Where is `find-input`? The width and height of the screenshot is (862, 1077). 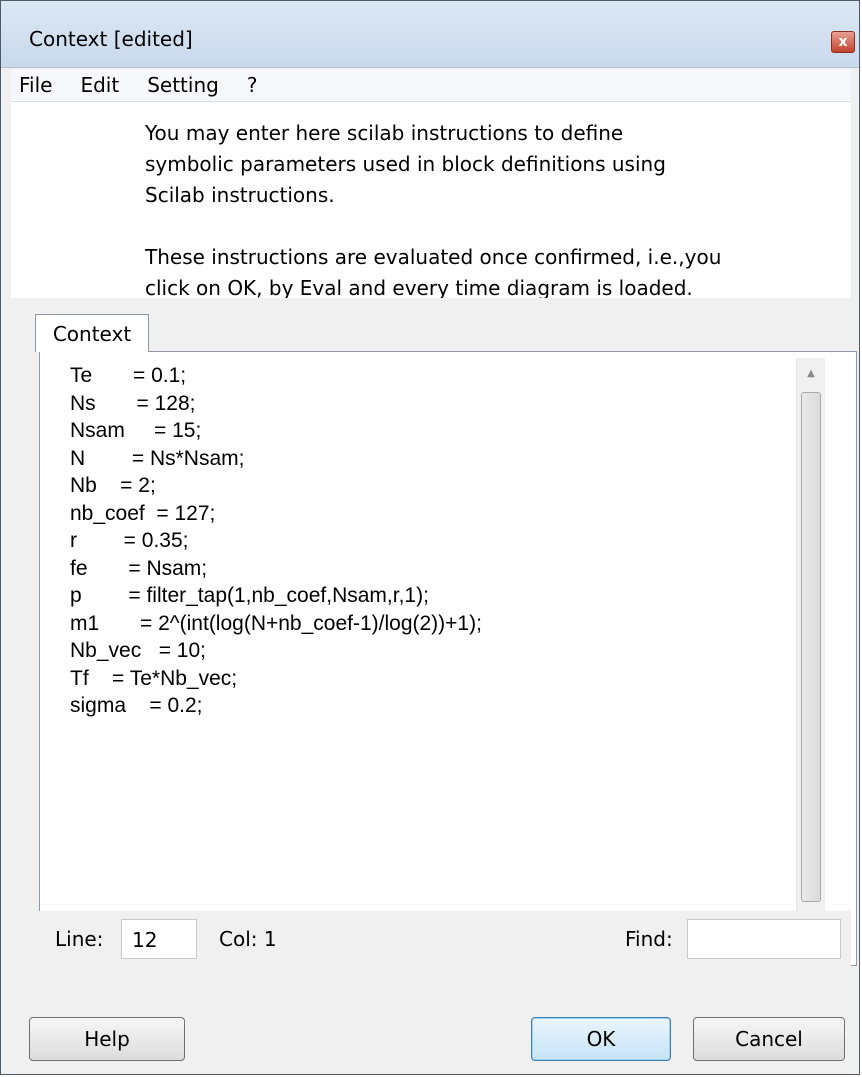
find-input is located at coordinates (764, 939).